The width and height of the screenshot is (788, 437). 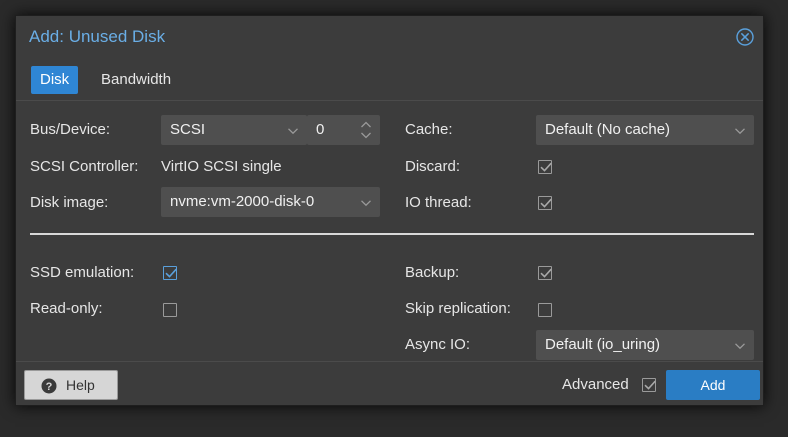 I want to click on discard-checkbox, so click(x=545, y=167).